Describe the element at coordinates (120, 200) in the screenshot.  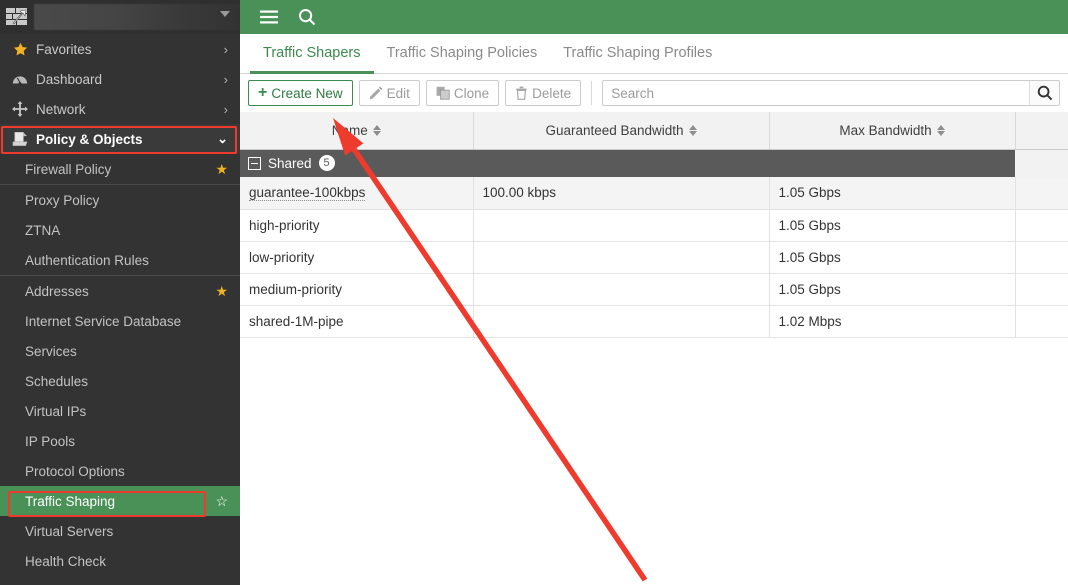
I see `sidebar-item-proxy-policy: Proxy Policy` at that location.